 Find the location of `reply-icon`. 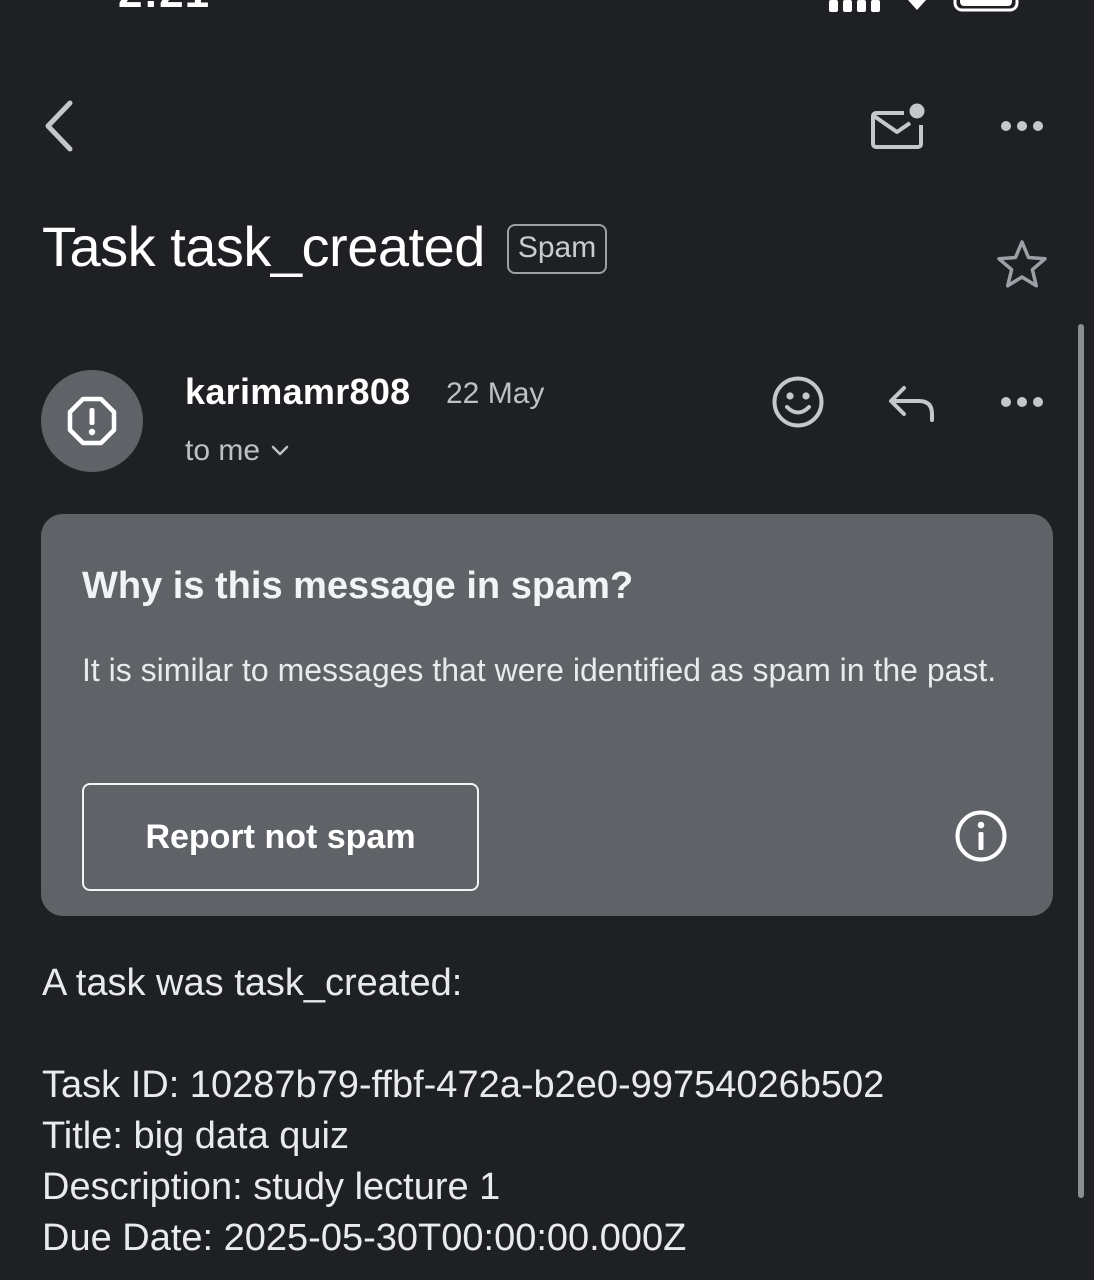

reply-icon is located at coordinates (911, 404).